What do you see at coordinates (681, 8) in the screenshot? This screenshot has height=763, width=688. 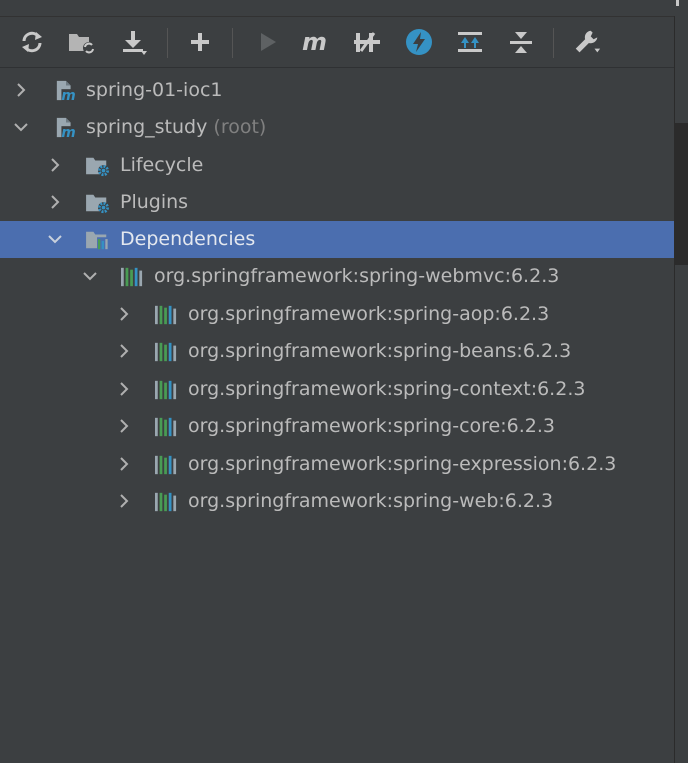 I see `corner-marker` at bounding box center [681, 8].